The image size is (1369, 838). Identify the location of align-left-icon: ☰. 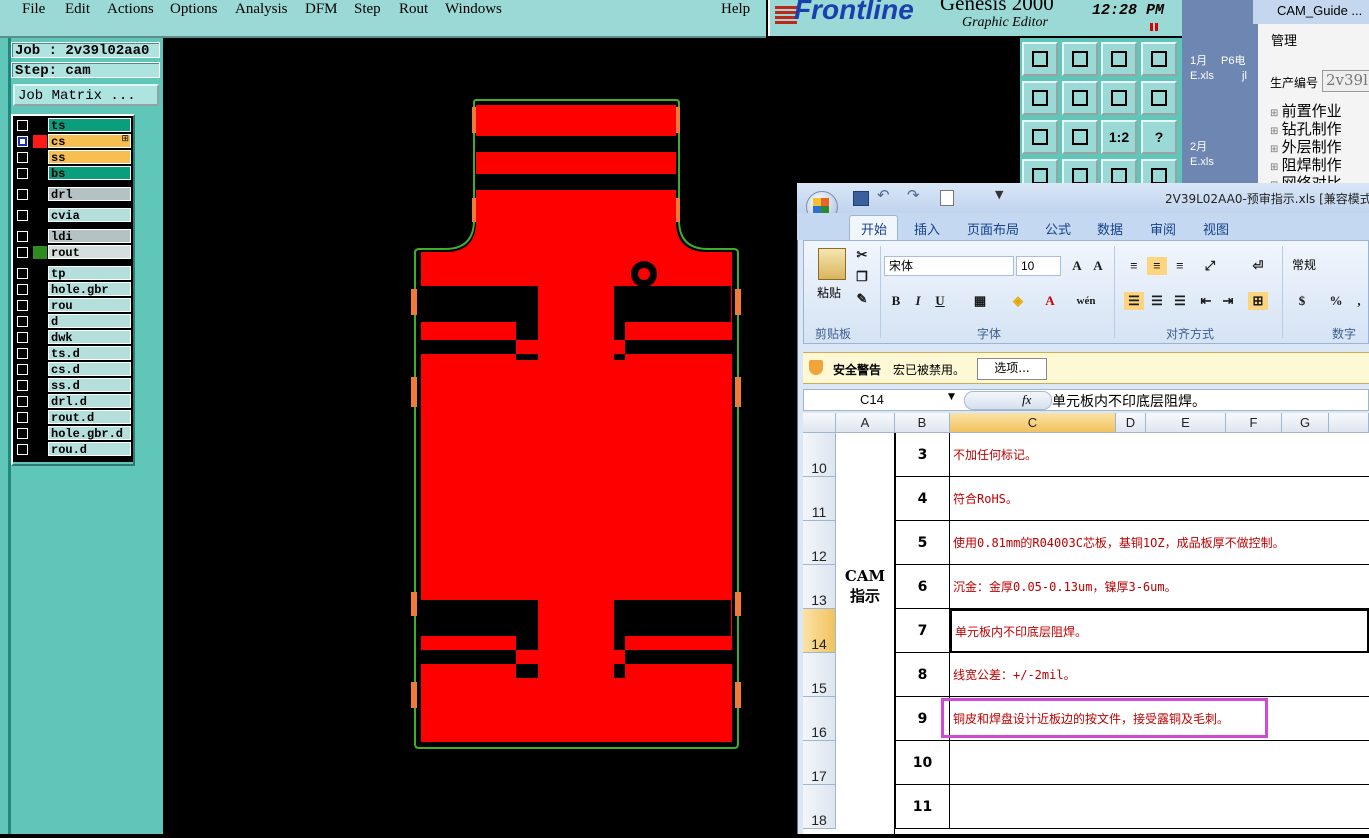
(1134, 301).